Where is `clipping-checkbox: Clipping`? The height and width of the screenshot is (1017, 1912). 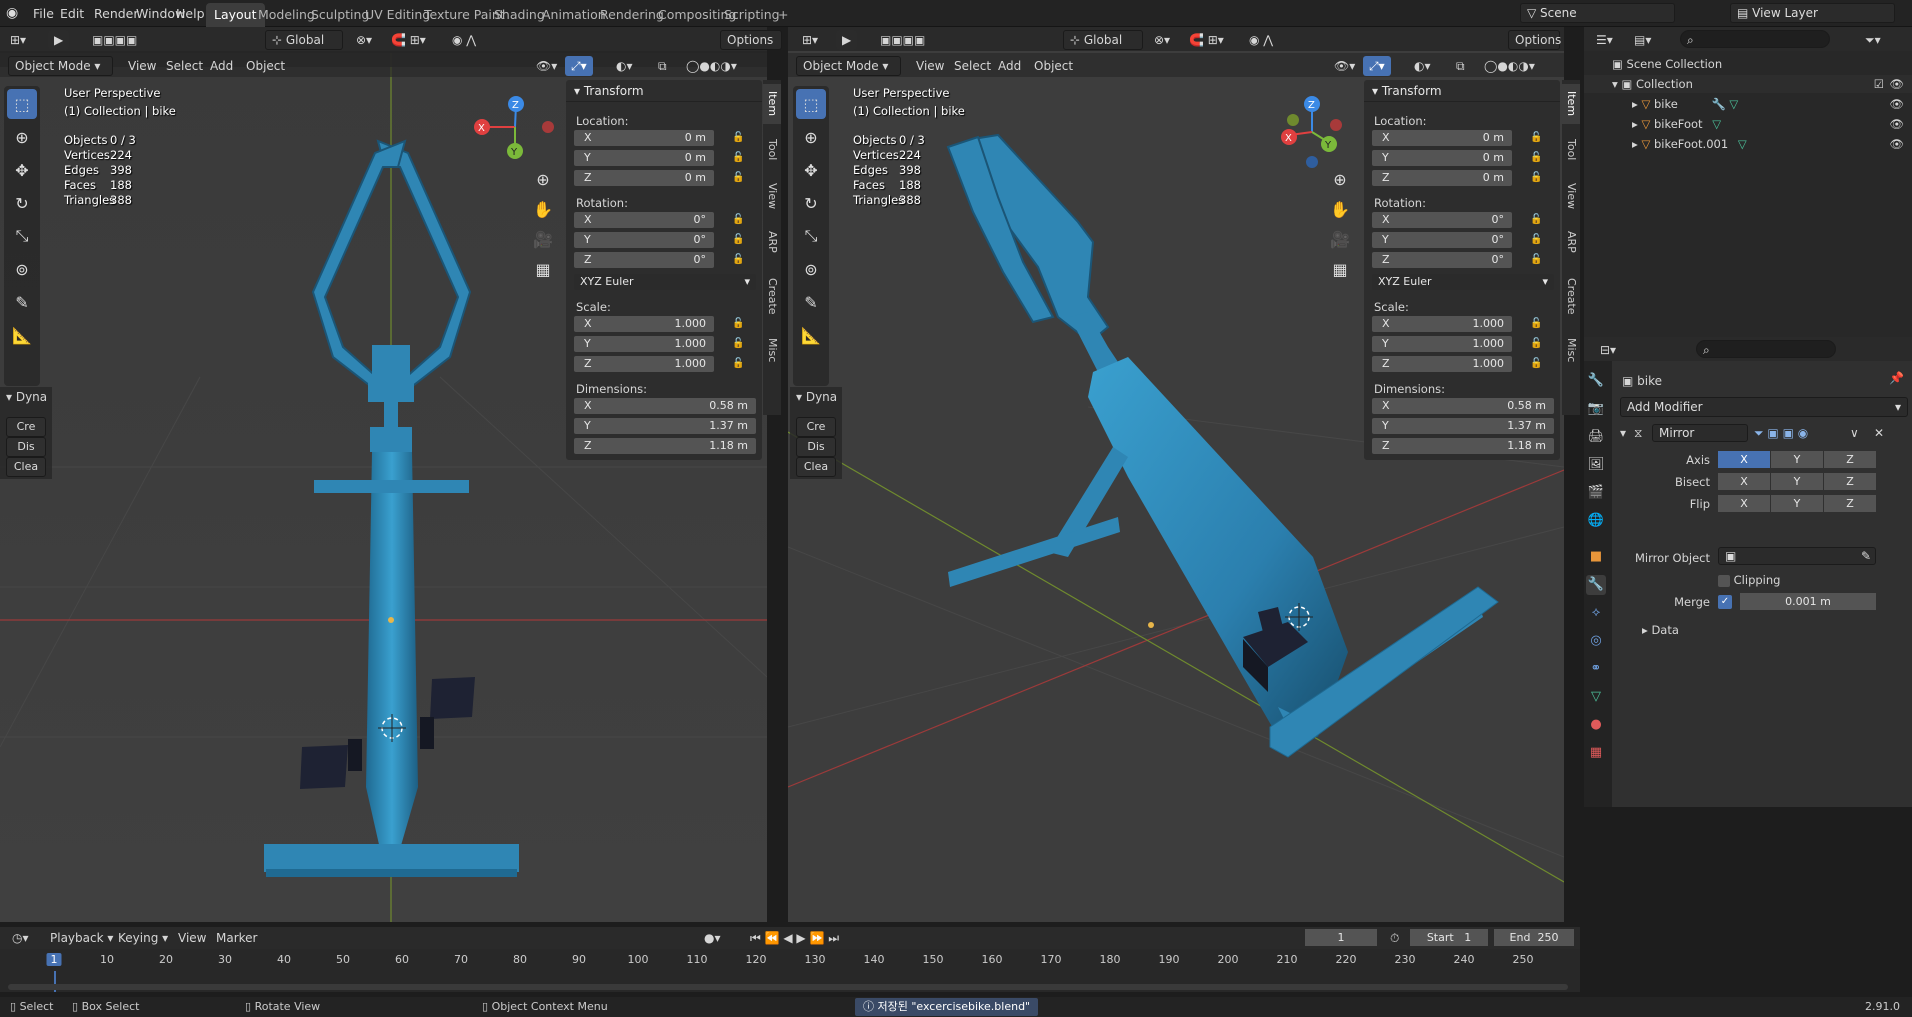
clipping-checkbox: Clipping is located at coordinates (1749, 580).